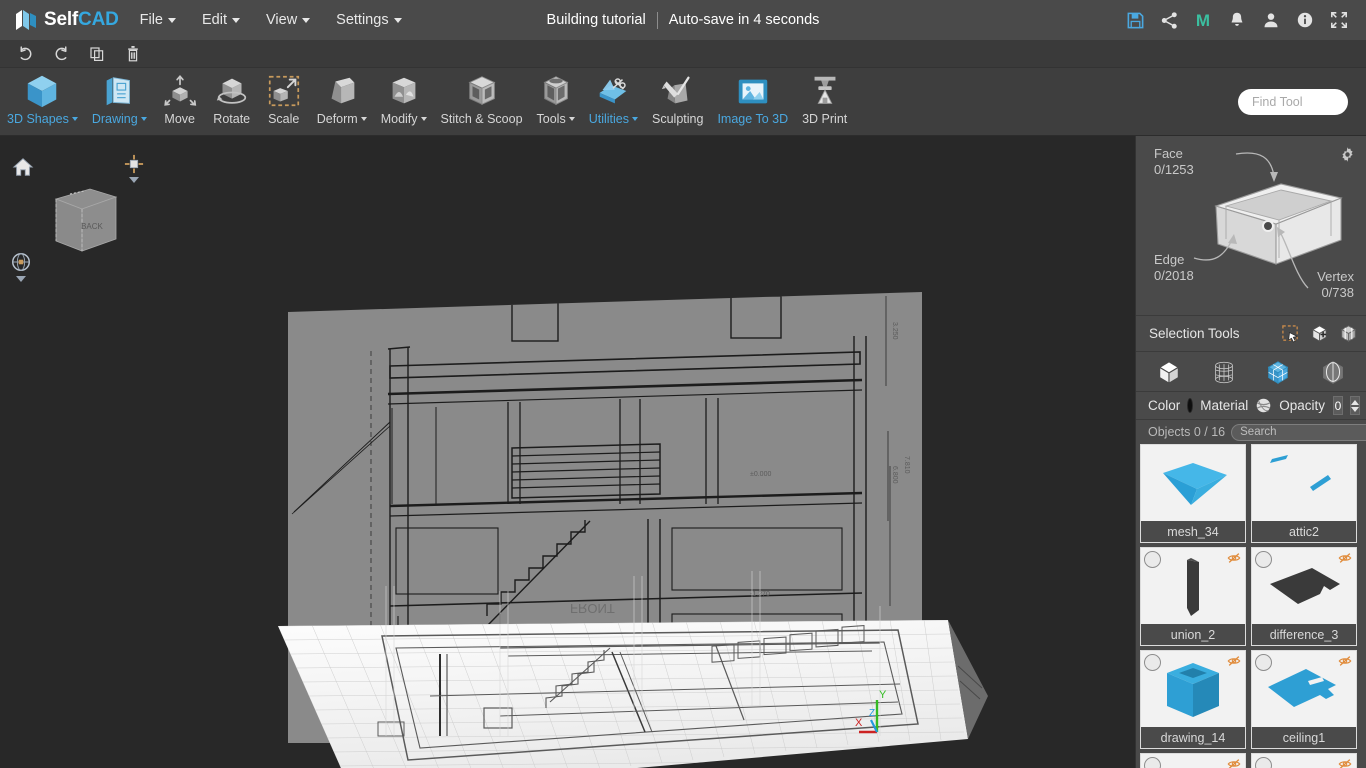 The height and width of the screenshot is (768, 1366). I want to click on object-tile-ceiling1: ceiling1, so click(1304, 699).